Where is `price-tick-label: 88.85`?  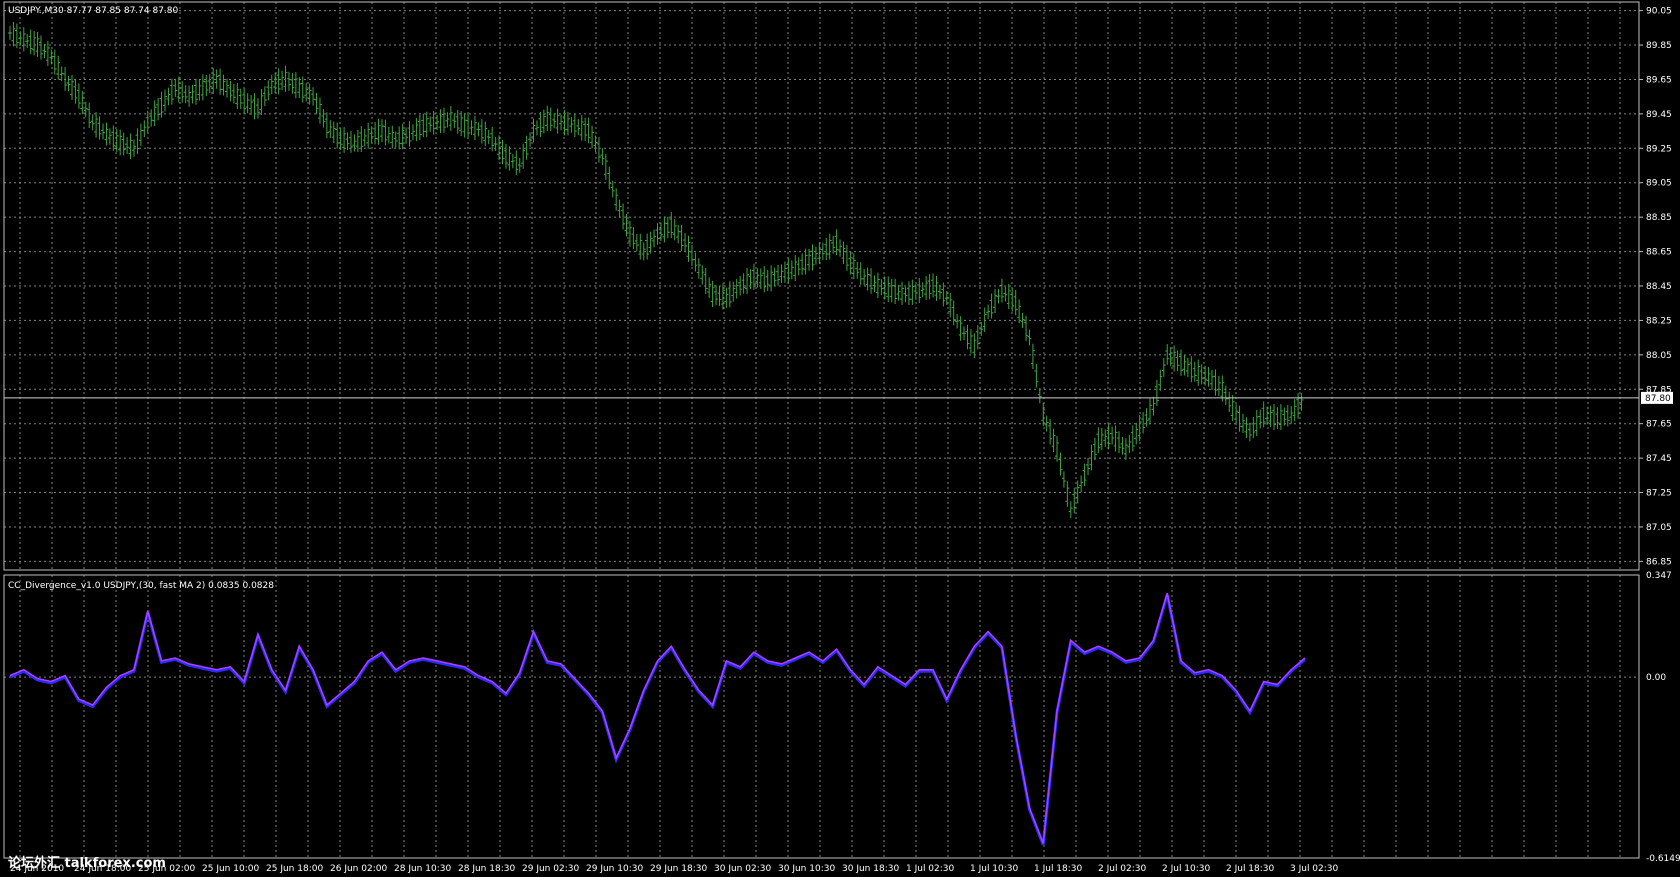
price-tick-label: 88.85 is located at coordinates (1659, 218).